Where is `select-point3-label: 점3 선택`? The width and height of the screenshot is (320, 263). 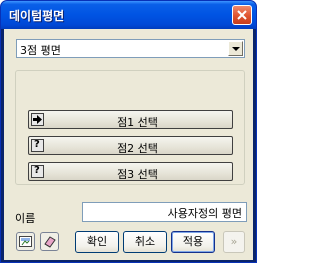 select-point3-label: 점3 선택 is located at coordinates (137, 174).